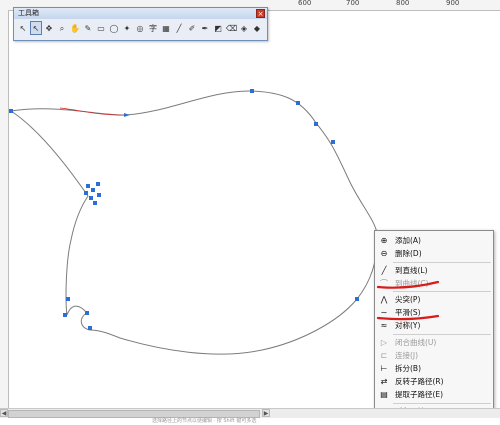 This screenshot has width=500, height=425. What do you see at coordinates (49, 28) in the screenshot?
I see `transform-tool-icon: ✥` at bounding box center [49, 28].